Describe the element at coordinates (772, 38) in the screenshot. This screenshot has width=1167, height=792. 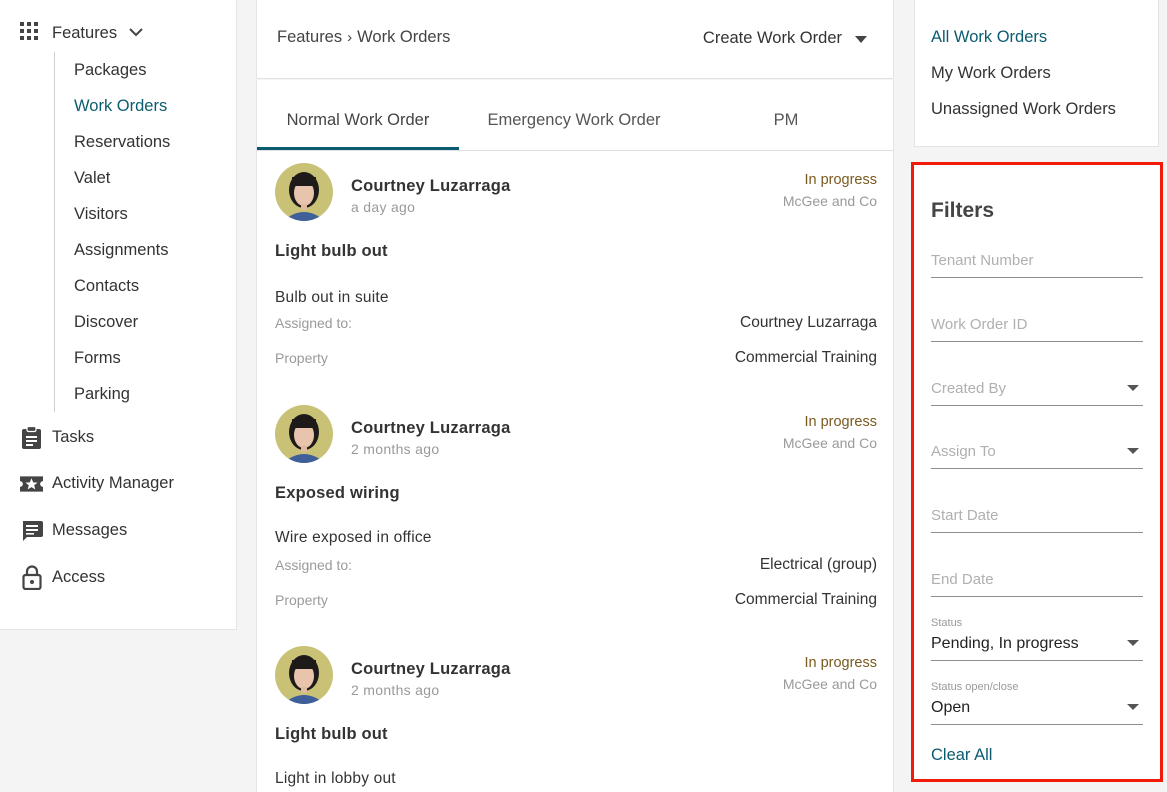
I see `create-work-order-label: Create Work Order` at that location.